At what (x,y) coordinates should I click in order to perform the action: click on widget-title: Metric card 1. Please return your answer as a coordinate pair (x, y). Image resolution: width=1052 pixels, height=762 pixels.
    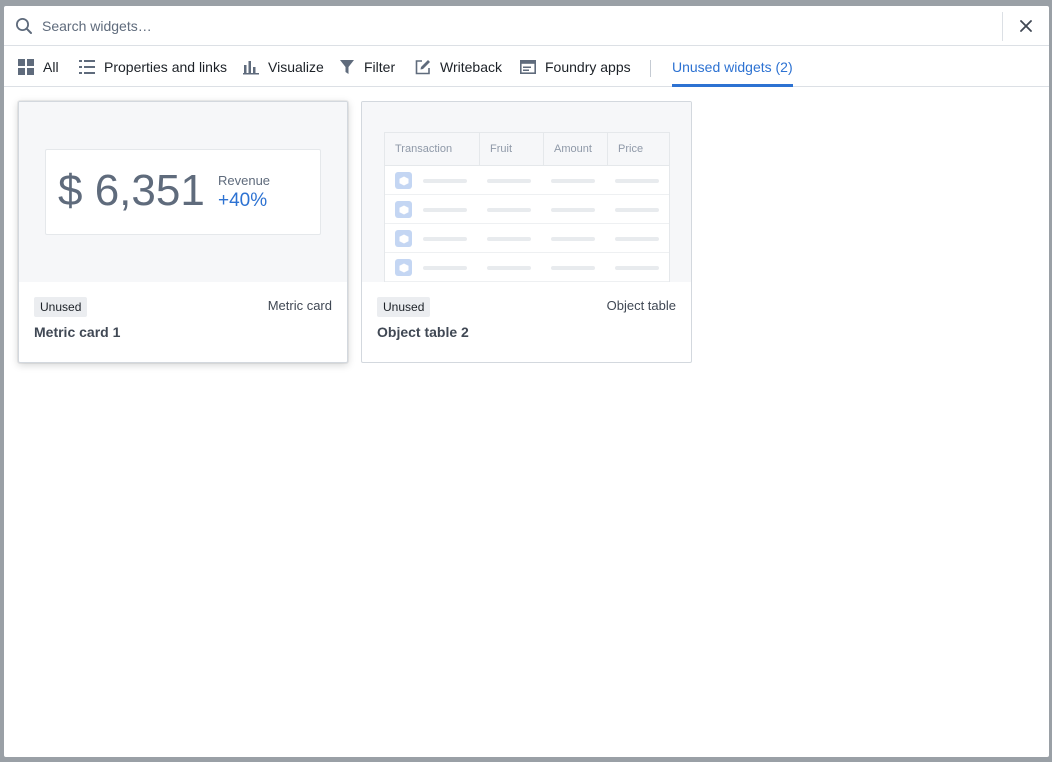
    Looking at the image, I should click on (77, 332).